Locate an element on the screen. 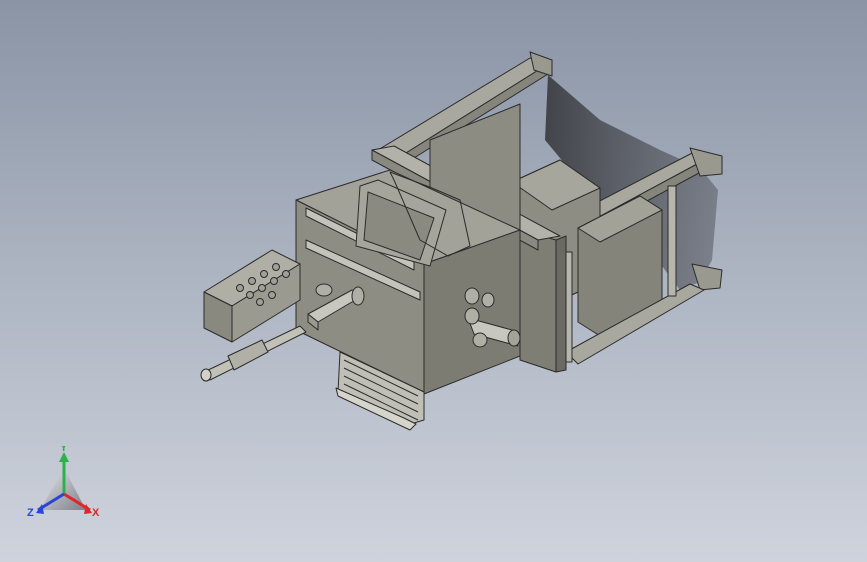  x-axis-label: X is located at coordinates (96, 513).